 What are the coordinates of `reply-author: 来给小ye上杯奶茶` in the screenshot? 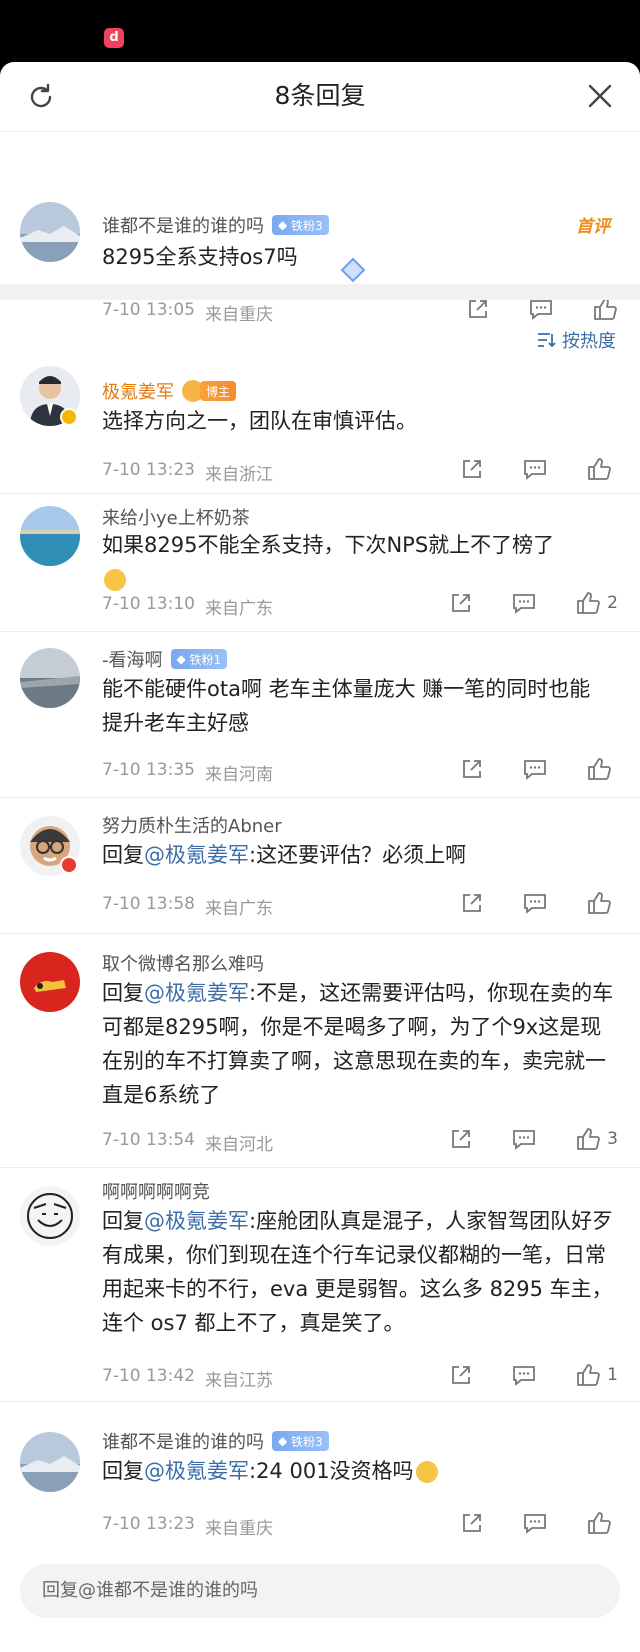 It's located at (176, 517).